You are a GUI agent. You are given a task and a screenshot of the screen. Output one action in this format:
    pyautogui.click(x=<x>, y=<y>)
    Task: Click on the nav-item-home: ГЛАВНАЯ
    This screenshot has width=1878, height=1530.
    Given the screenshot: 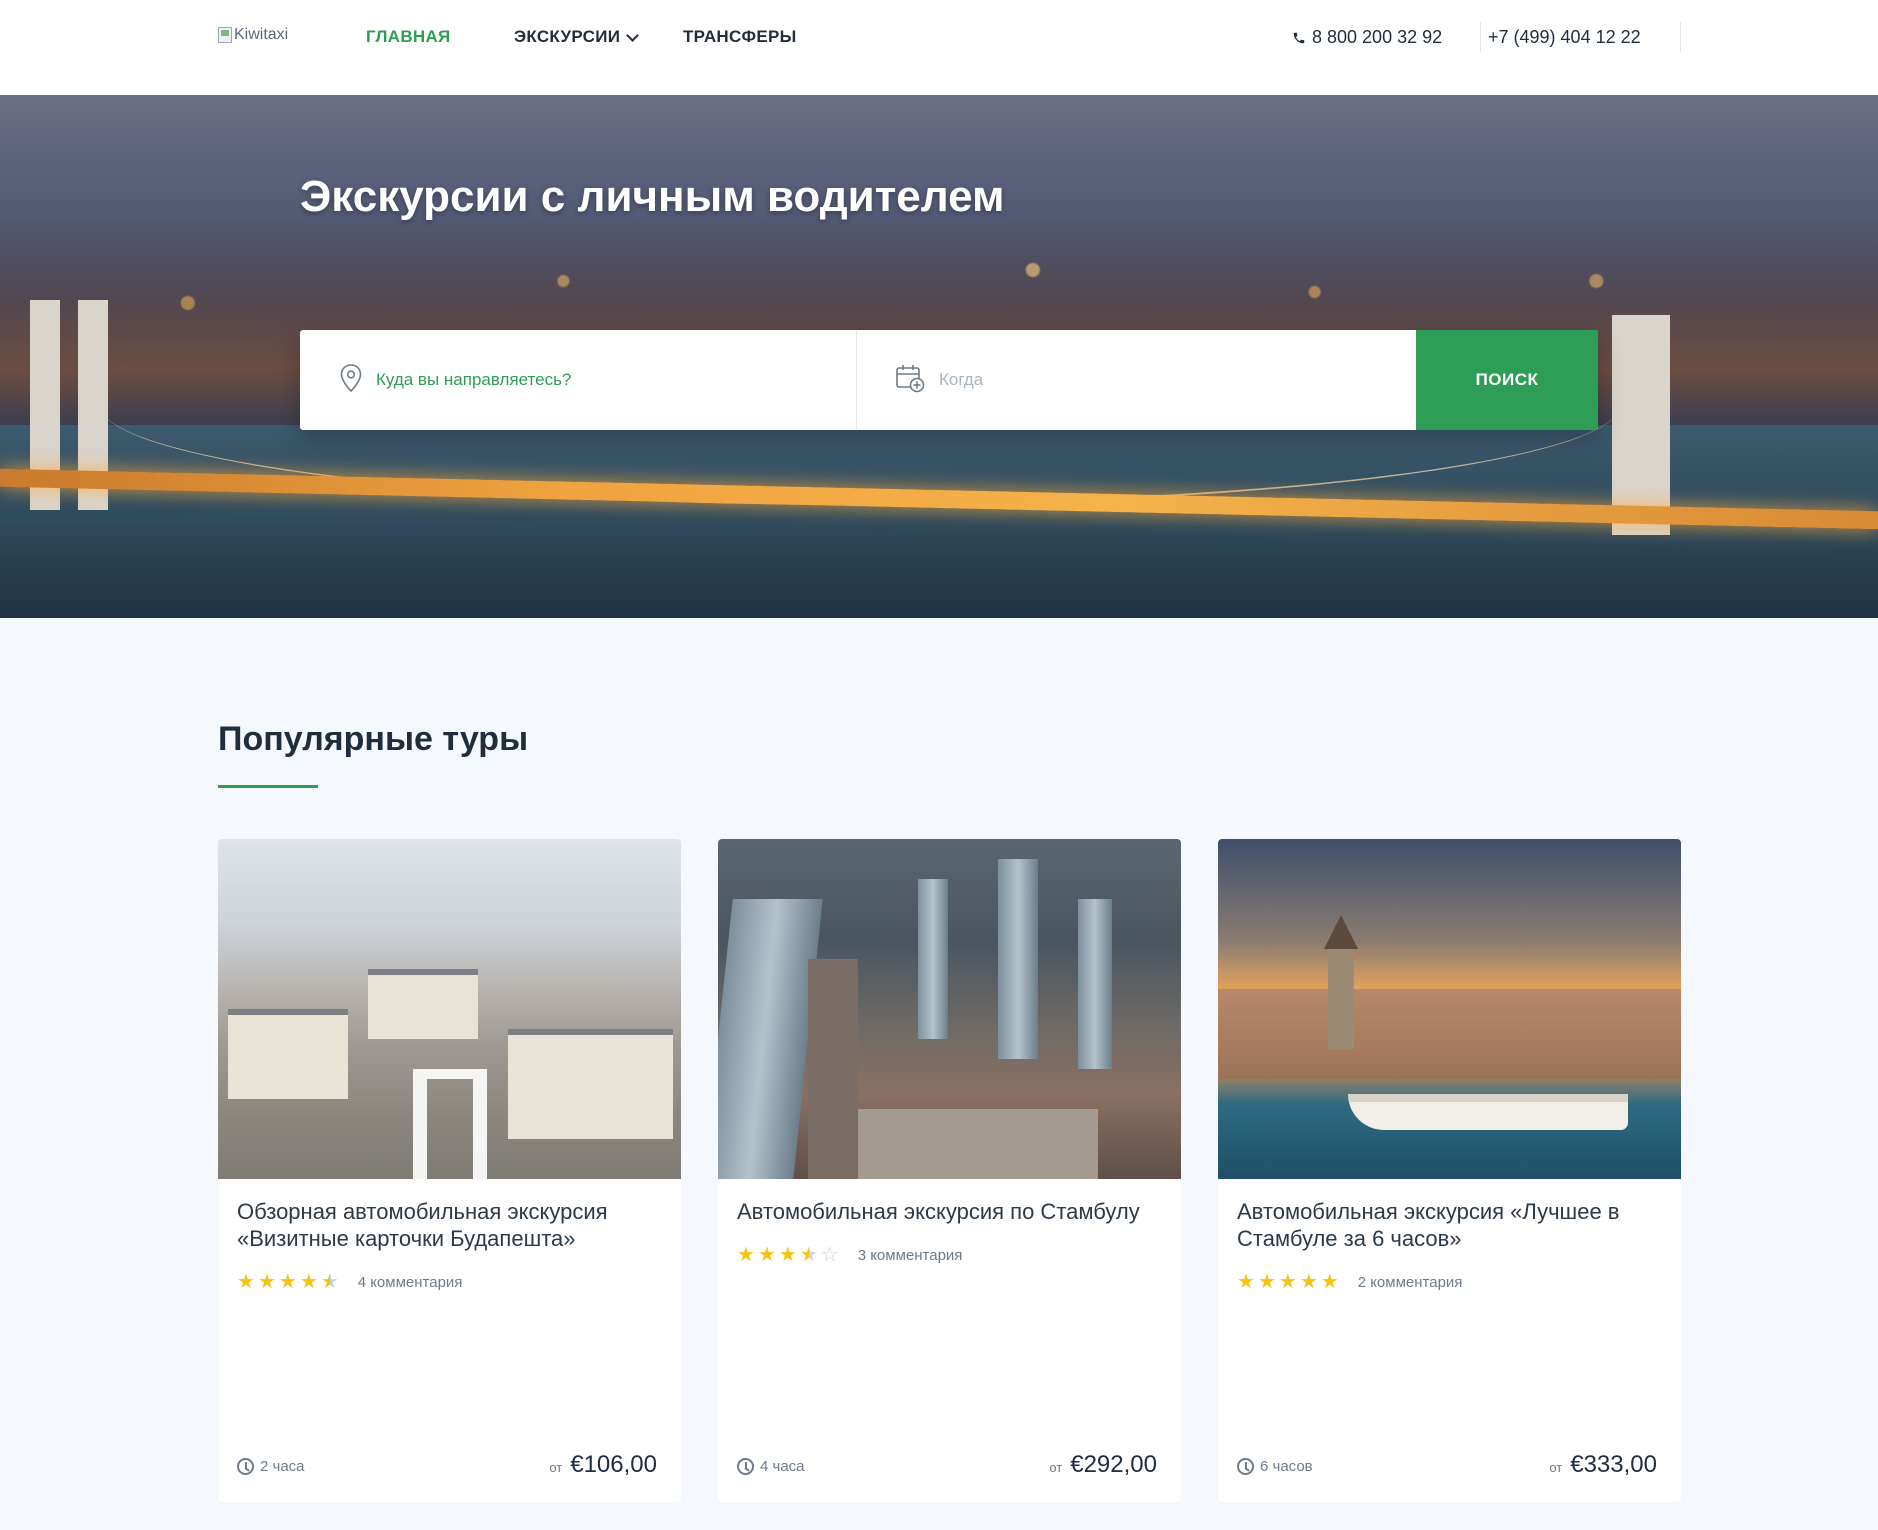 What is the action you would take?
    pyautogui.click(x=408, y=37)
    